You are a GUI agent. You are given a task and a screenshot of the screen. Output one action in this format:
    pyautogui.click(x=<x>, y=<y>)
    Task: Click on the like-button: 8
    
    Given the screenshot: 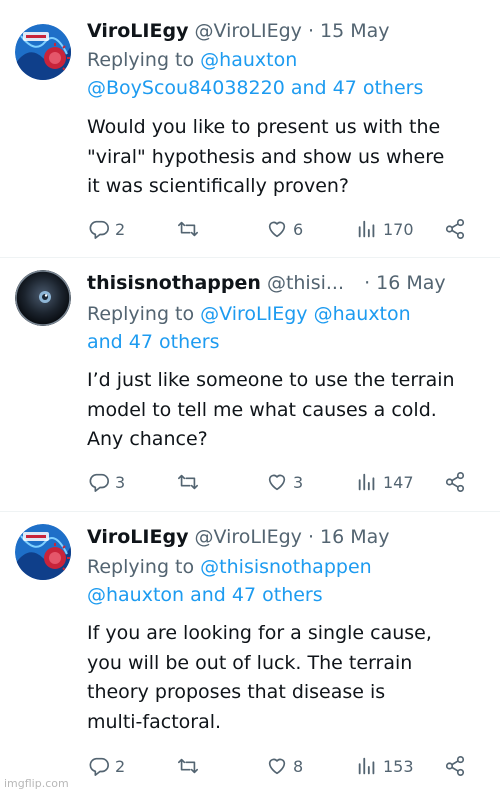 What is the action you would take?
    pyautogui.click(x=284, y=766)
    